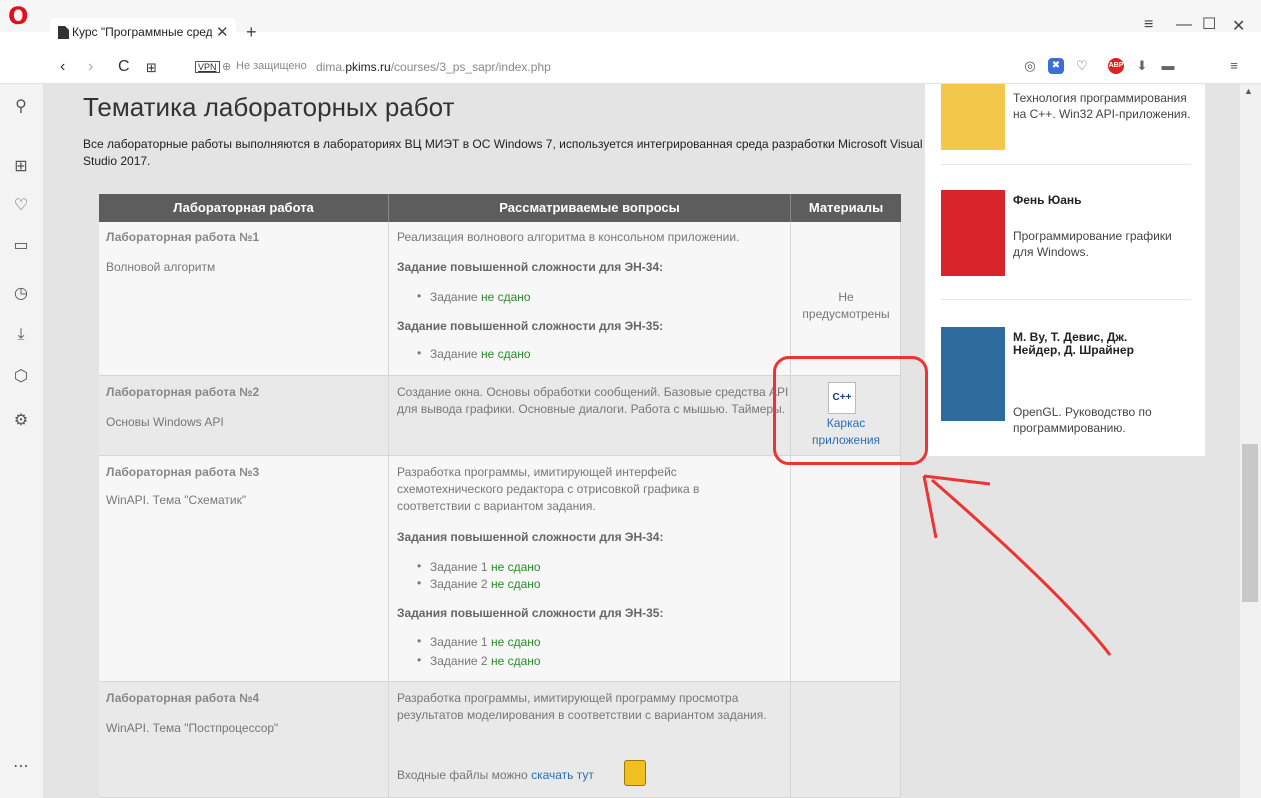  Describe the element at coordinates (1250, 523) in the screenshot. I see `scrollbar-thumb` at that location.